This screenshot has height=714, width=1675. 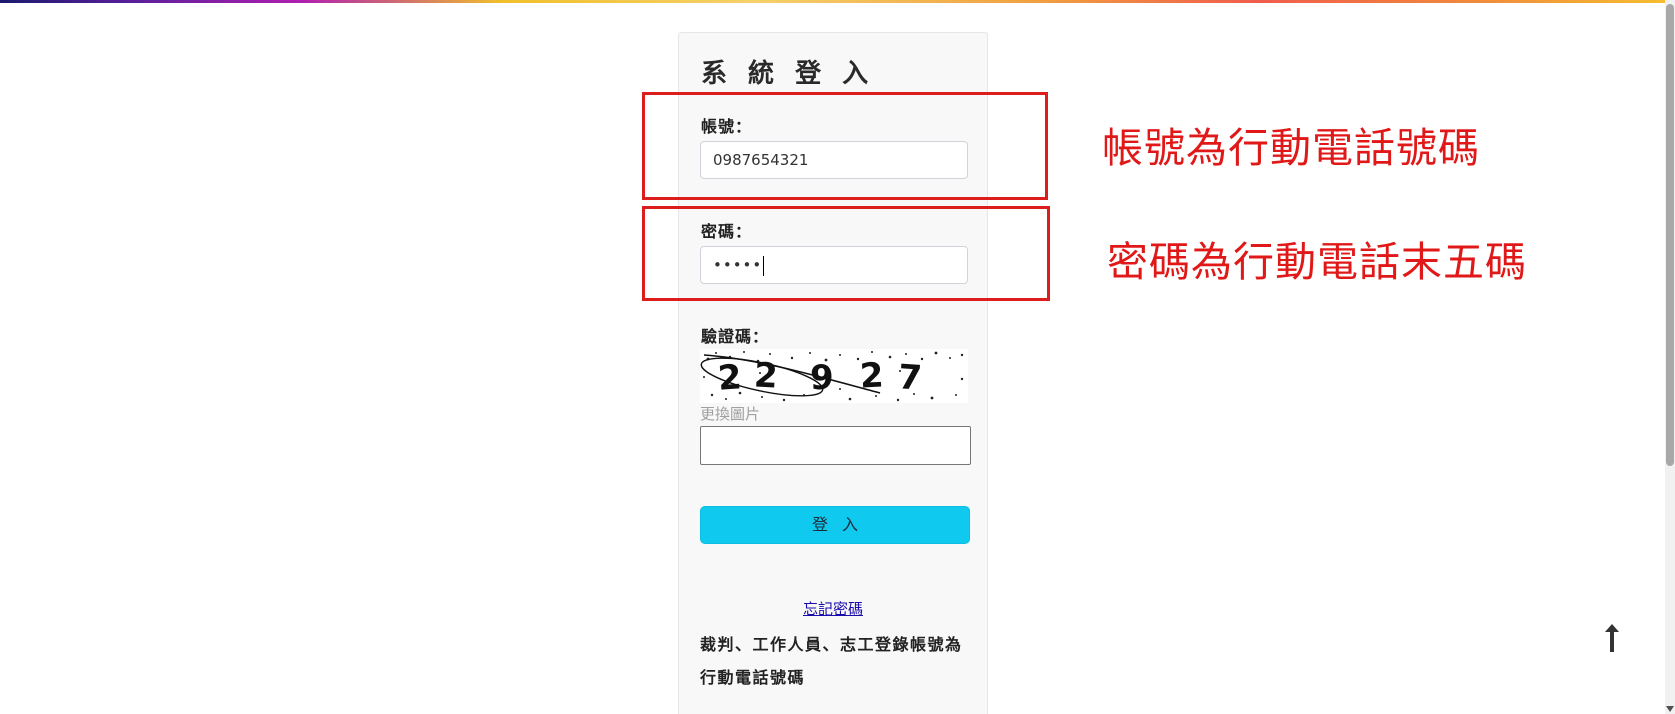 What do you see at coordinates (910, 378) in the screenshot?
I see `svg-text: 7` at bounding box center [910, 378].